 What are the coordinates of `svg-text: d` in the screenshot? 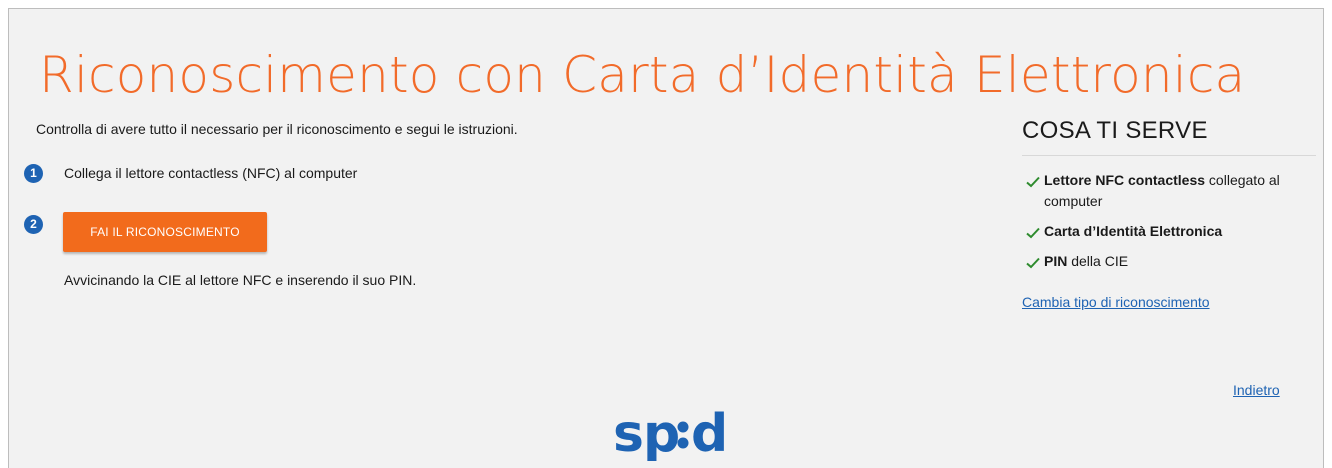 It's located at (709, 432).